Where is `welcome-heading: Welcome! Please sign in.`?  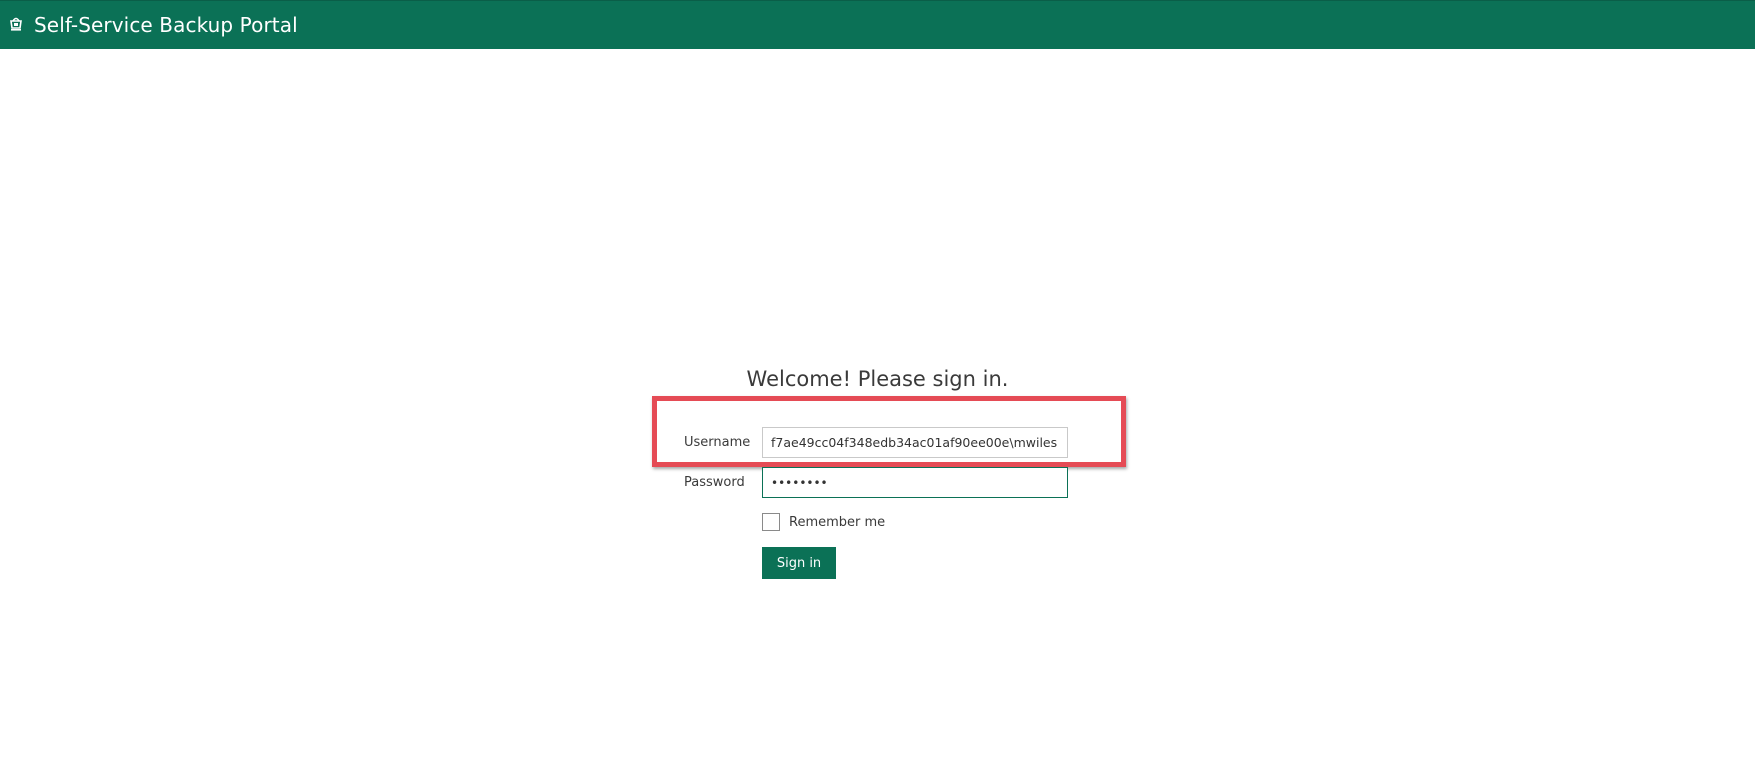 welcome-heading: Welcome! Please sign in. is located at coordinates (877, 379).